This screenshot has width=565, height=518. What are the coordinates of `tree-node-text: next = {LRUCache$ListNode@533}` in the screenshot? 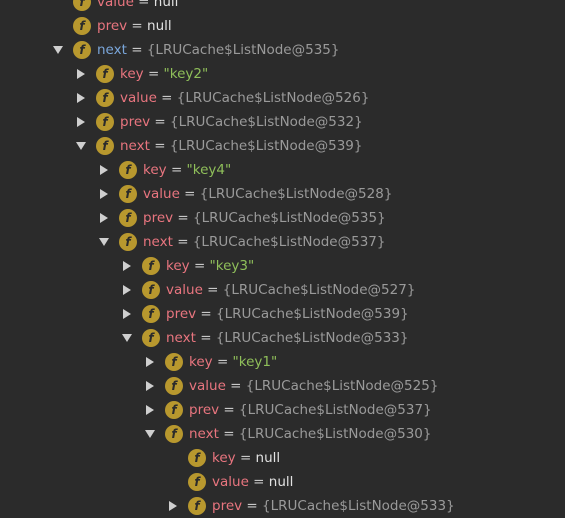 It's located at (287, 338).